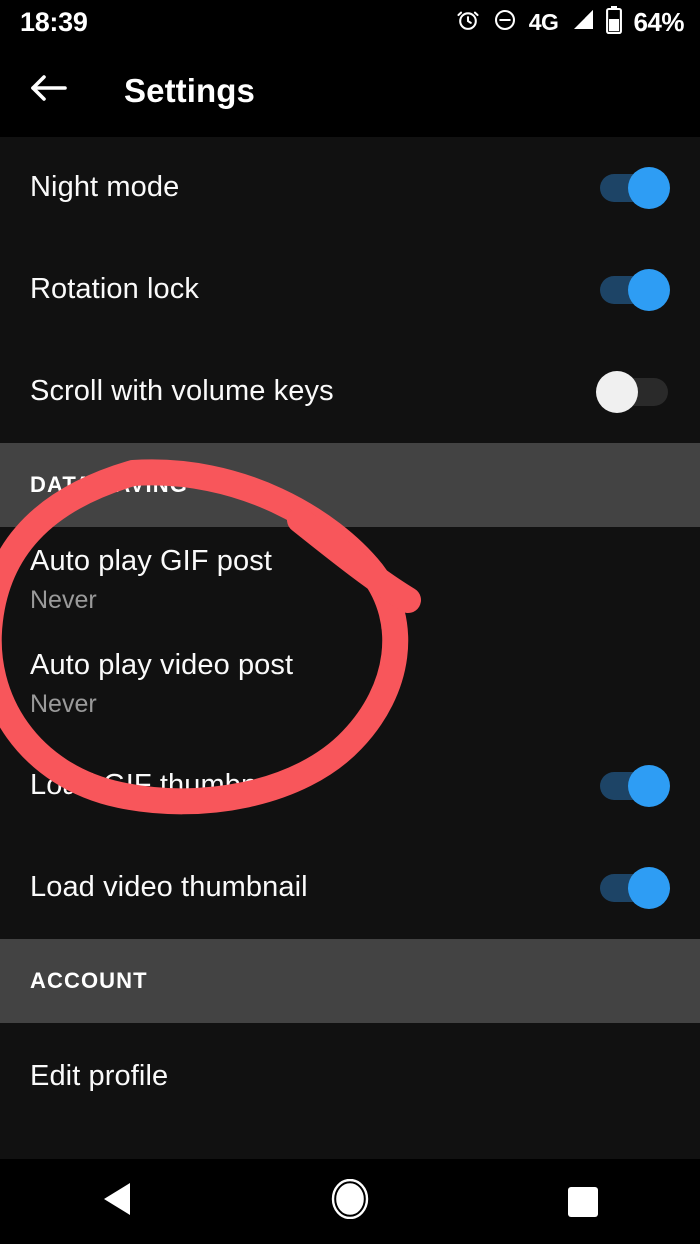 This screenshot has height=1244, width=700. Describe the element at coordinates (313, 887) in the screenshot. I see `row-labels: Load video thumbnail` at that location.